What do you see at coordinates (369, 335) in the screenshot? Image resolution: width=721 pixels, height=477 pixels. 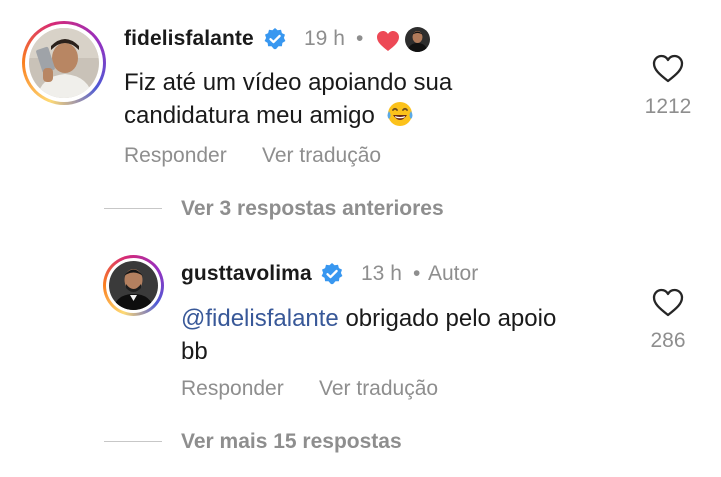 I see `comment-text: @fidelisfalante obrigado pelo apoio bb` at bounding box center [369, 335].